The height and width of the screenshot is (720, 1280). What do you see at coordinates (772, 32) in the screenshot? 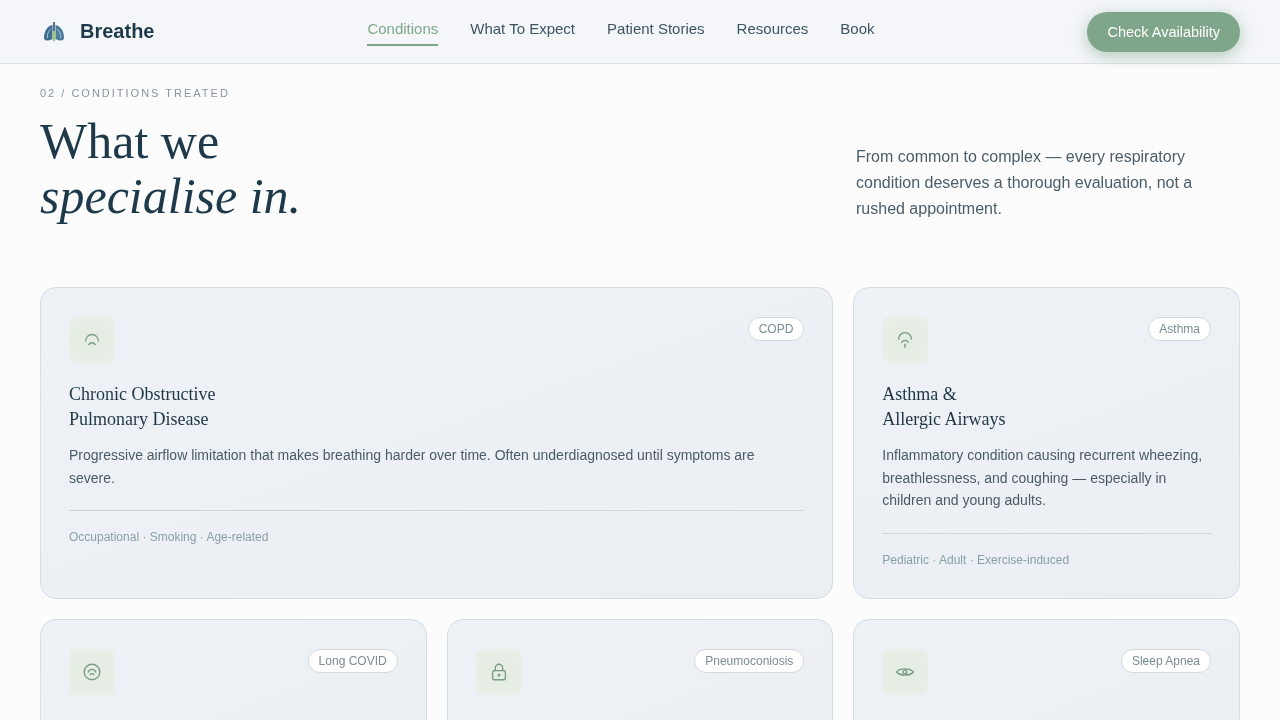
I see `nav-link: Resources` at bounding box center [772, 32].